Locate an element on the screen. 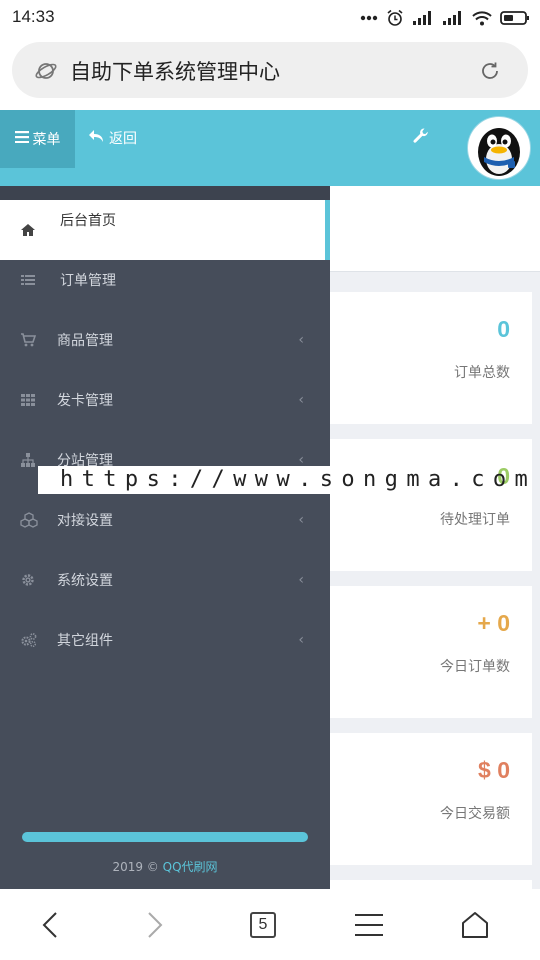 This screenshot has width=540, height=960. list-icon is located at coordinates (28, 280).